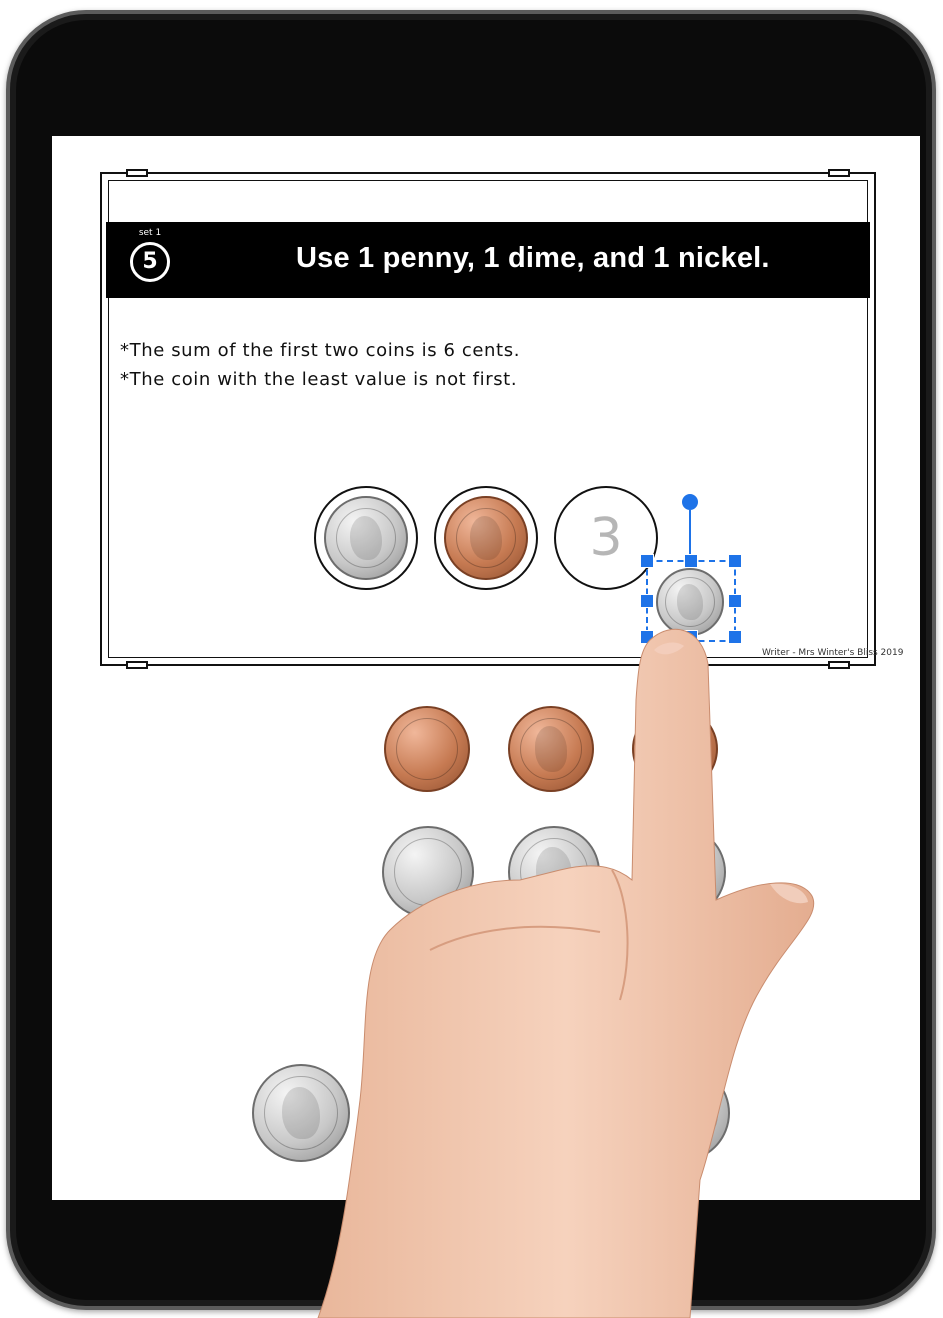 The height and width of the screenshot is (1318, 943). What do you see at coordinates (833, 653) in the screenshot?
I see `credit-text: Writer - Mrs Winter's Bliss 2019` at bounding box center [833, 653].